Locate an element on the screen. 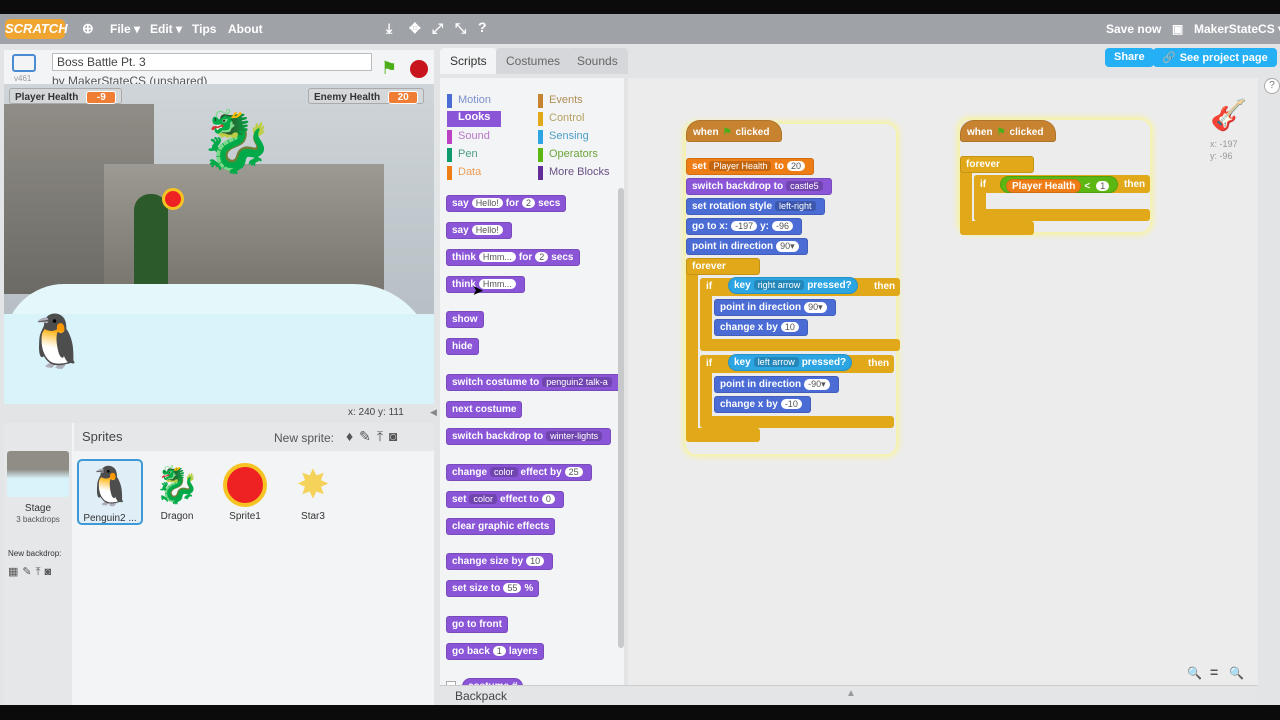  sprite-thumb-sprite1: Sprite1 is located at coordinates (245, 492).